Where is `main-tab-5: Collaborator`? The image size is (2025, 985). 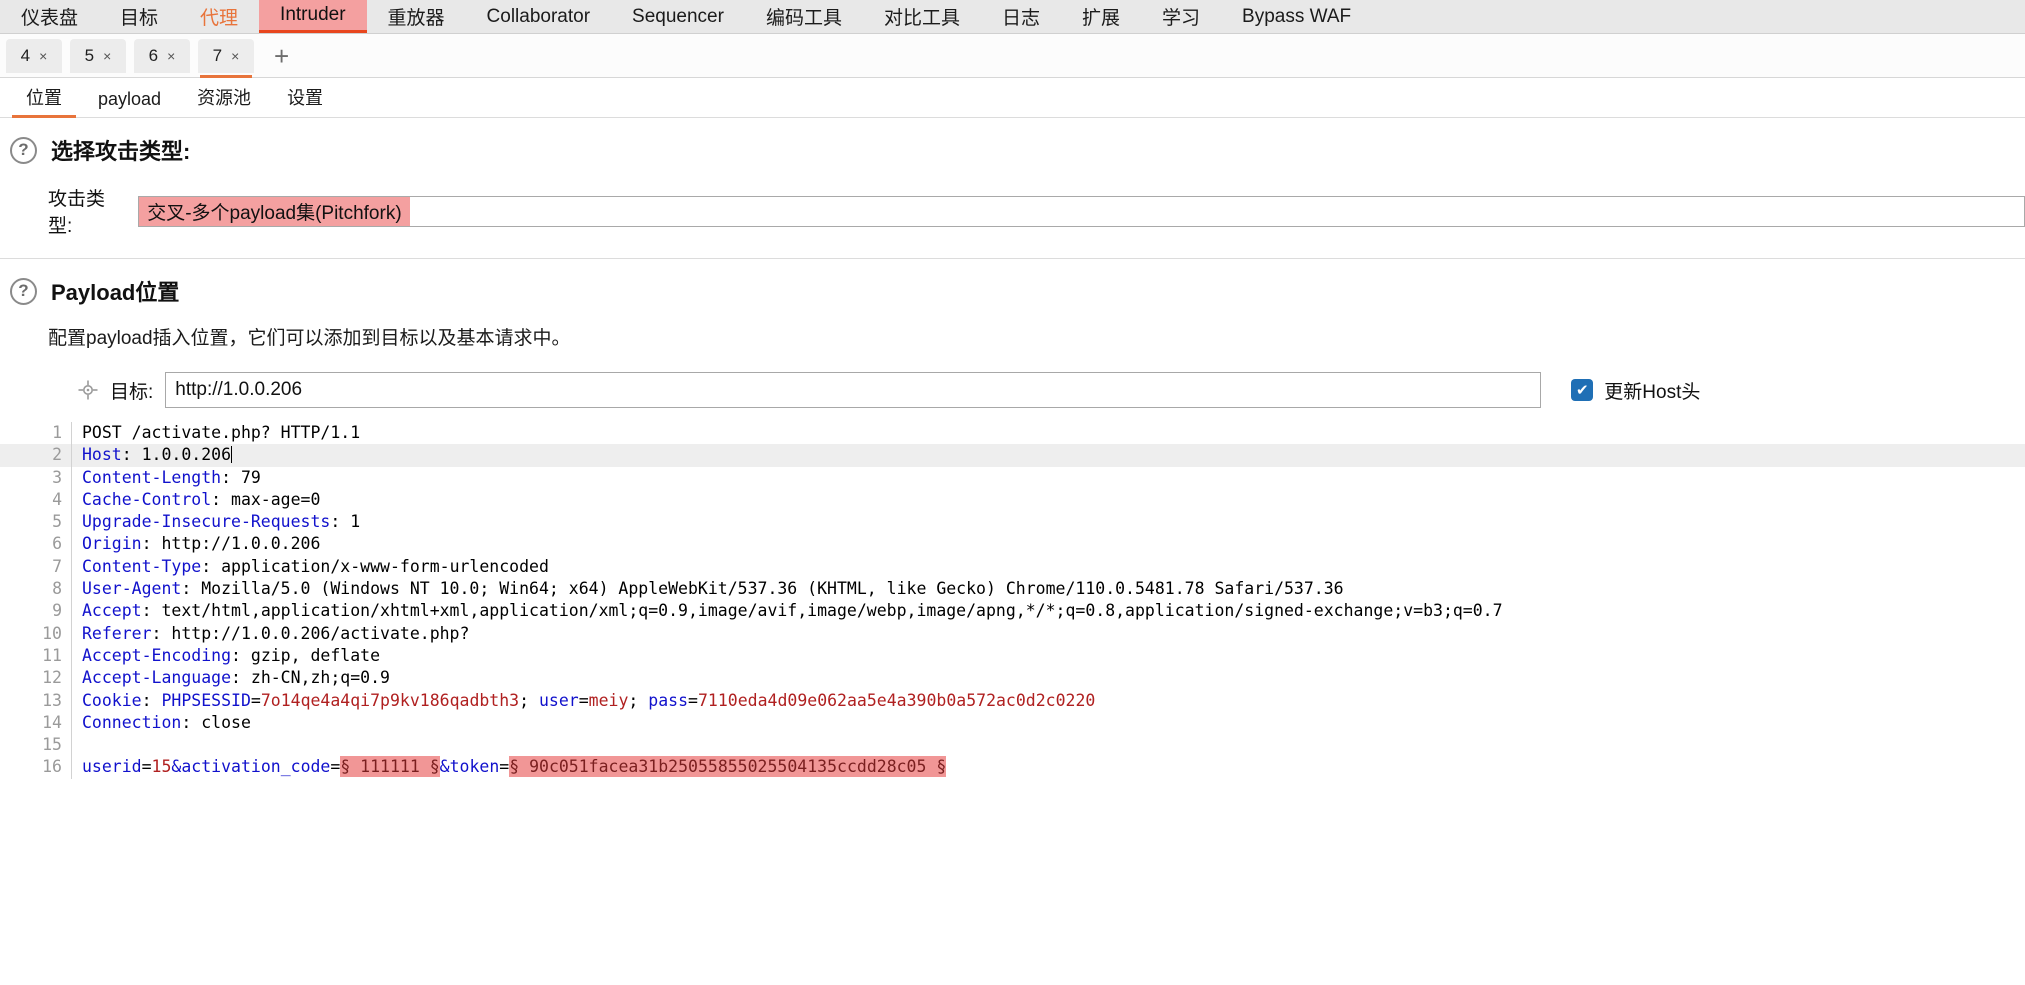
main-tab-5: Collaborator is located at coordinates (539, 16).